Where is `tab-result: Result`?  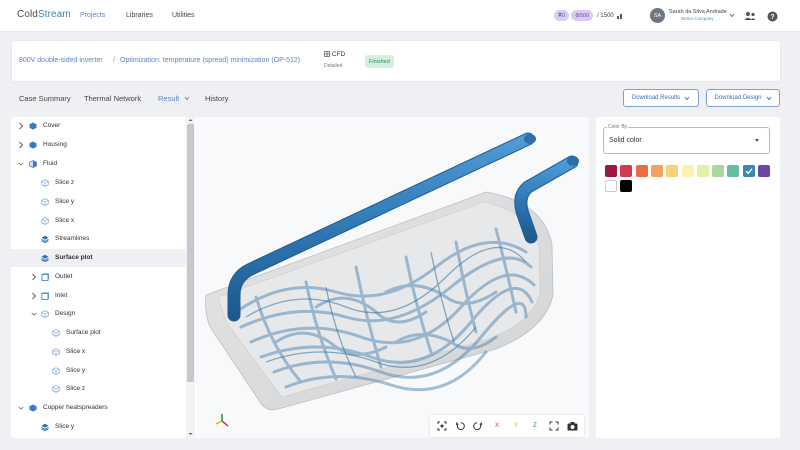
tab-result: Result is located at coordinates (174, 98).